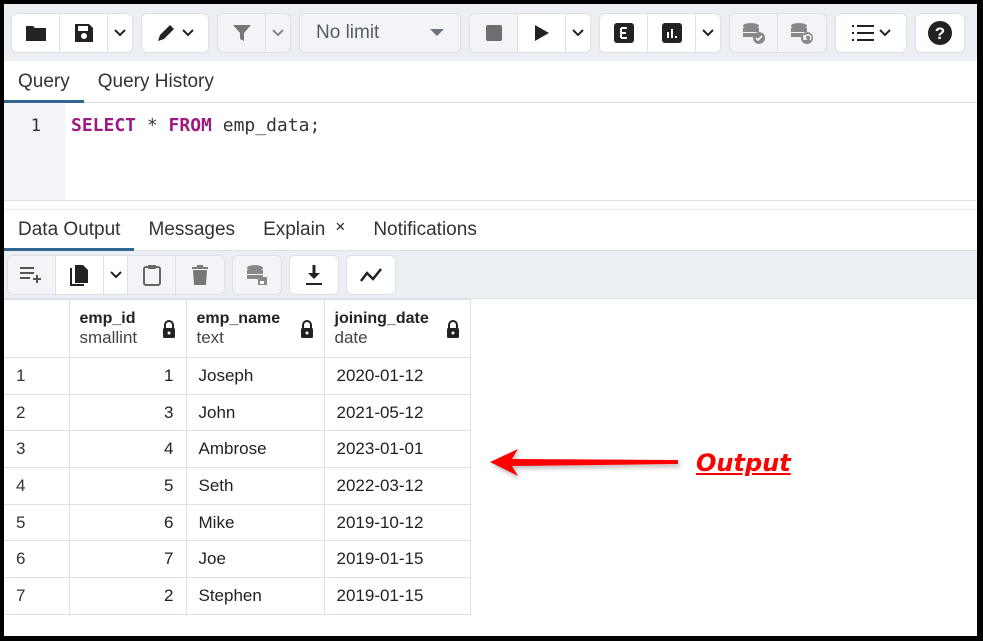  Describe the element at coordinates (127, 449) in the screenshot. I see `cell-emp-id: 4` at that location.